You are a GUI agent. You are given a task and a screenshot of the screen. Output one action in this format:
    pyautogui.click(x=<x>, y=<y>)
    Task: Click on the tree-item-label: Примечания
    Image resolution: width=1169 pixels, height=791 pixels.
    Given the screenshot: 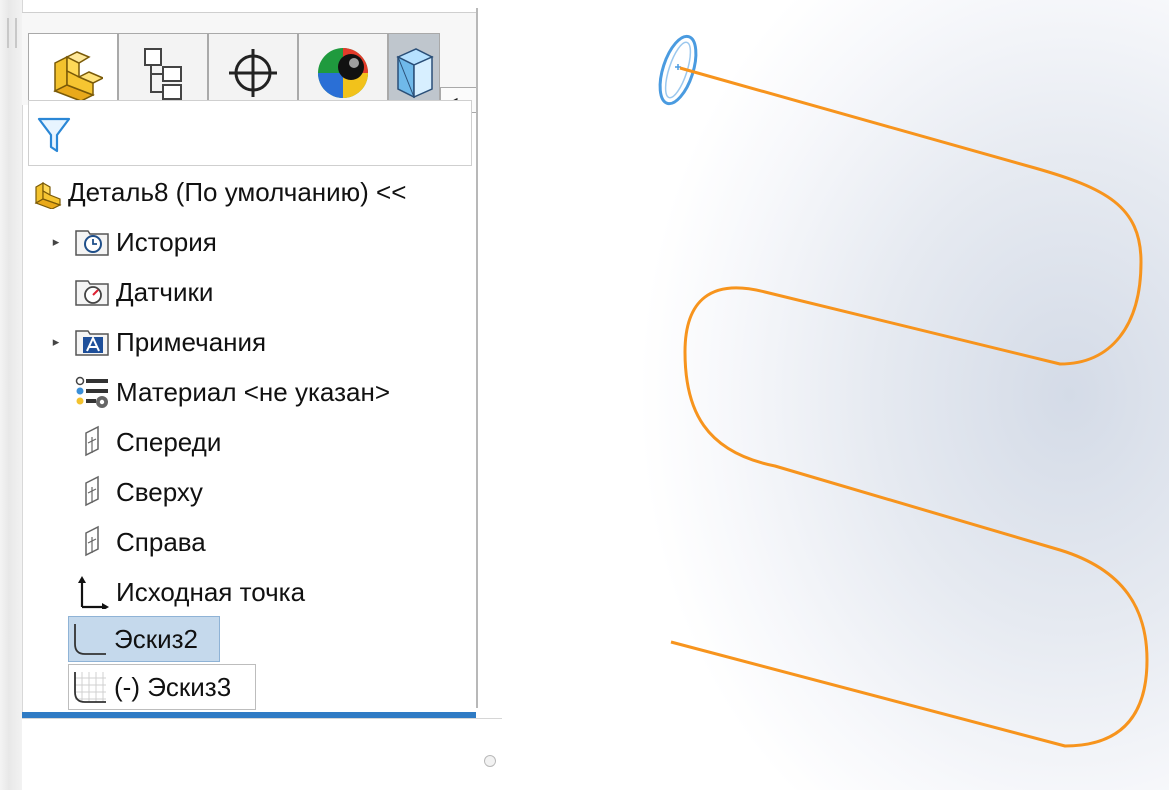 What is the action you would take?
    pyautogui.click(x=191, y=341)
    